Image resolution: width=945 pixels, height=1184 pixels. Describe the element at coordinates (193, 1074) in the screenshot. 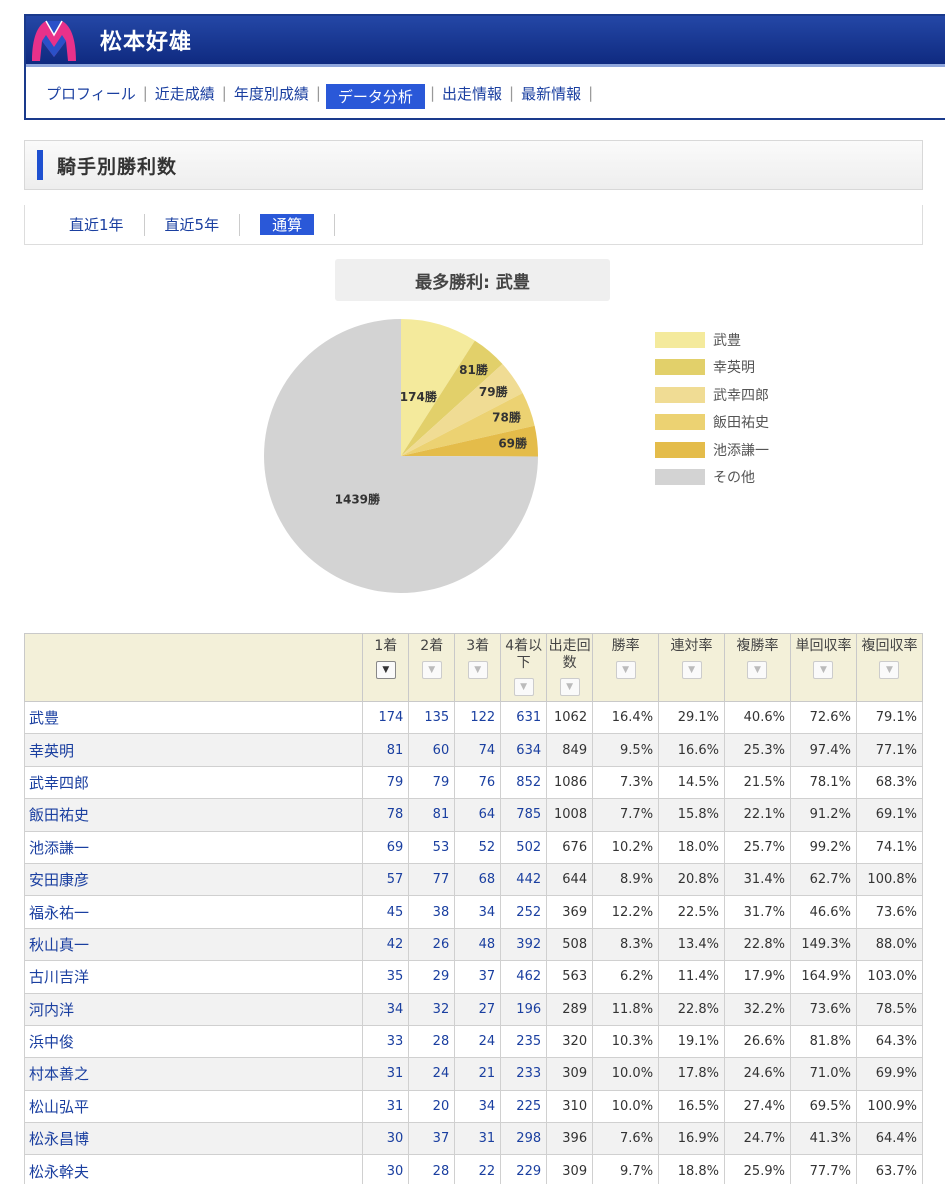

I see `jockey-name-link: 村本善之` at that location.